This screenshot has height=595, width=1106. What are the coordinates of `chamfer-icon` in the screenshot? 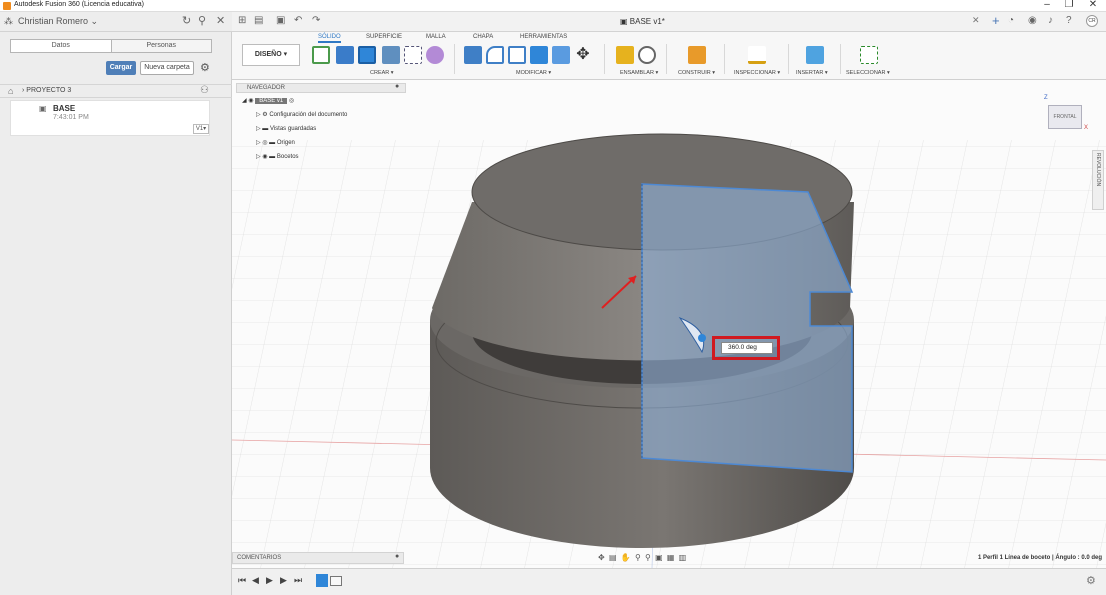 It's located at (517, 55).